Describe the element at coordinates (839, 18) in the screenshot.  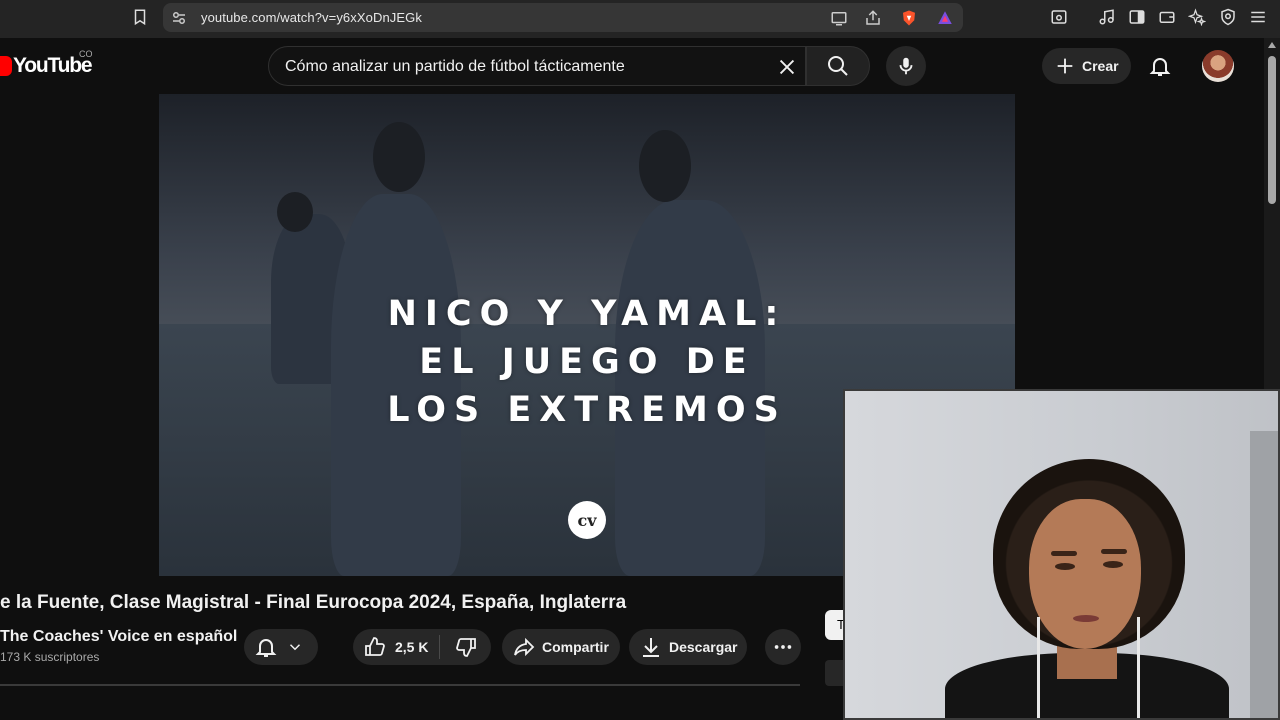
I see `cast-icon` at that location.